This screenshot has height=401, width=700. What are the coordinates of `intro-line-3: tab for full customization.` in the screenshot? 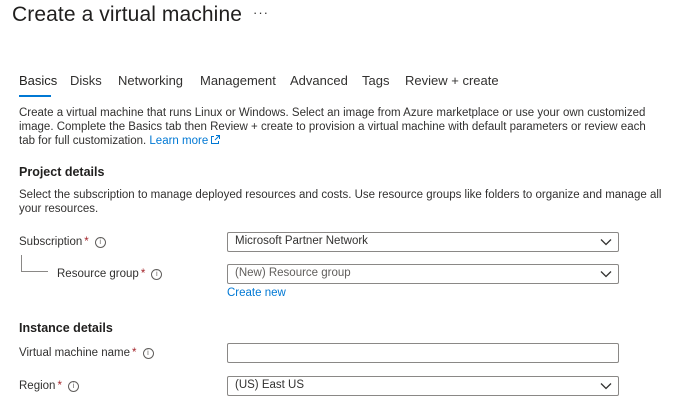 It's located at (83, 141).